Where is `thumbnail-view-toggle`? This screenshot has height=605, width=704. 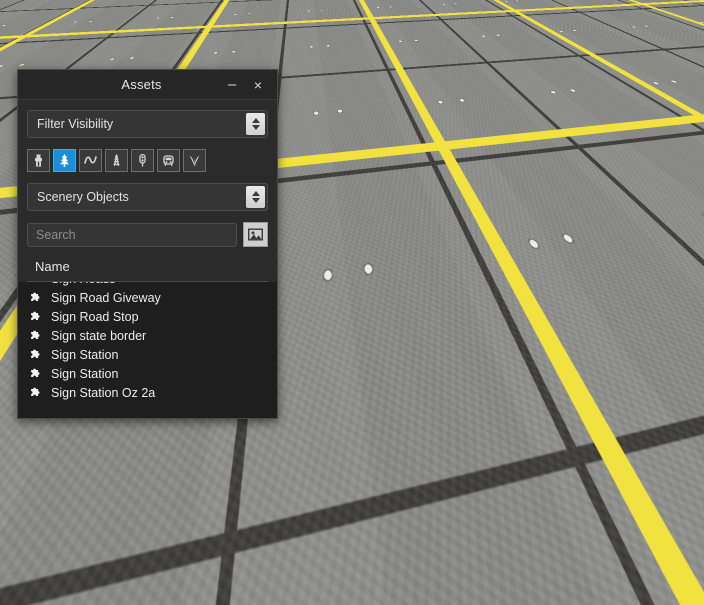 thumbnail-view-toggle is located at coordinates (255, 234).